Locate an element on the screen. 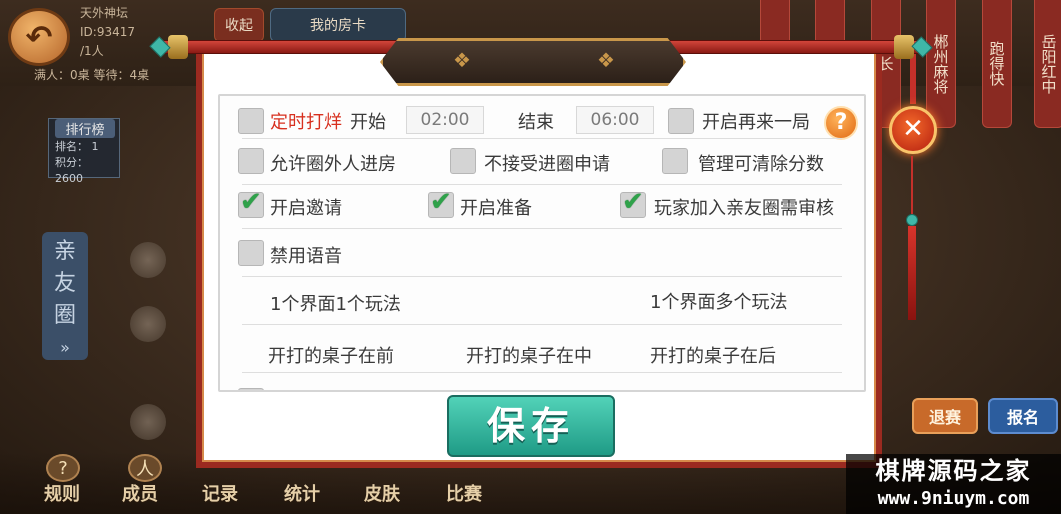 The image size is (1061, 514). open-table-front-option: 开打的桌子在前 is located at coordinates (331, 355).